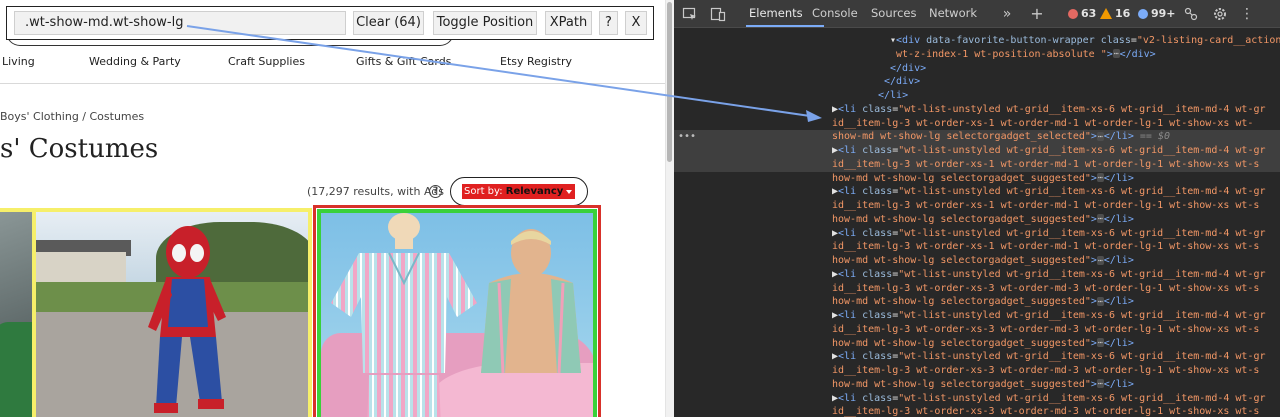 The image size is (1280, 417). What do you see at coordinates (636, 23) in the screenshot?
I see `close-button: X` at bounding box center [636, 23].